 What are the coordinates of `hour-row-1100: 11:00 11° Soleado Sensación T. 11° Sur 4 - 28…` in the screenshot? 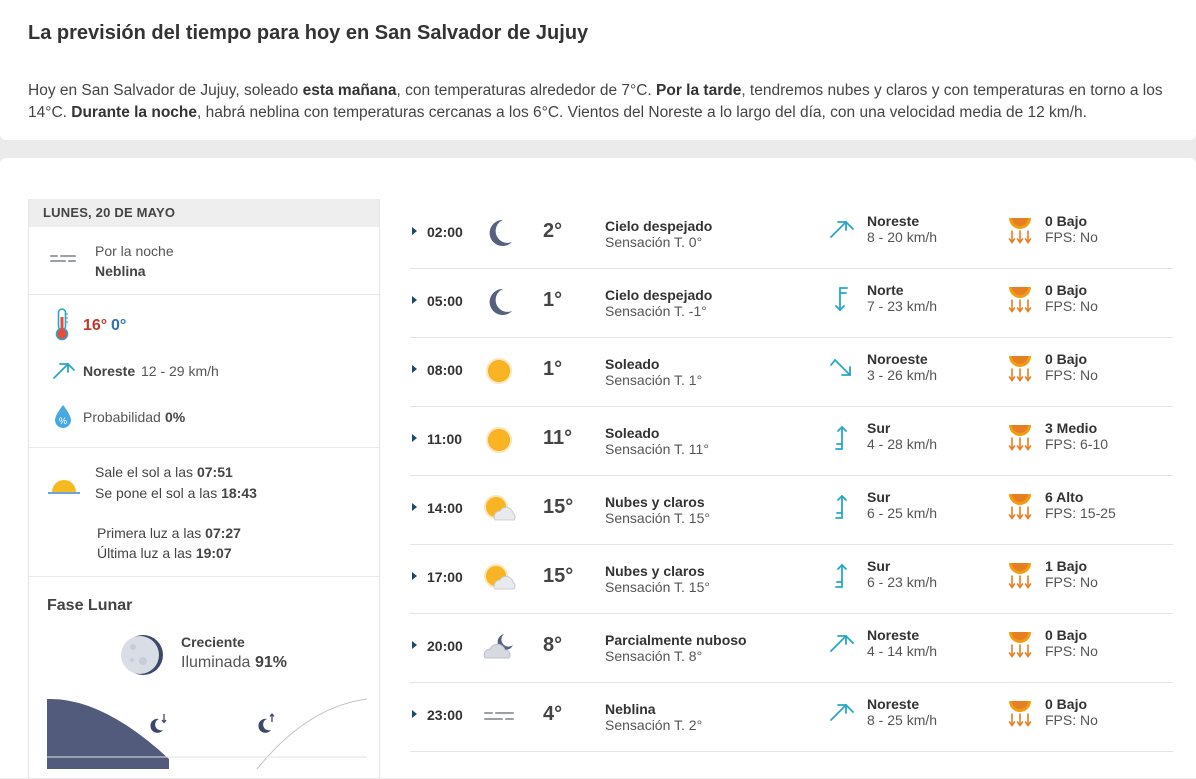 It's located at (791, 441).